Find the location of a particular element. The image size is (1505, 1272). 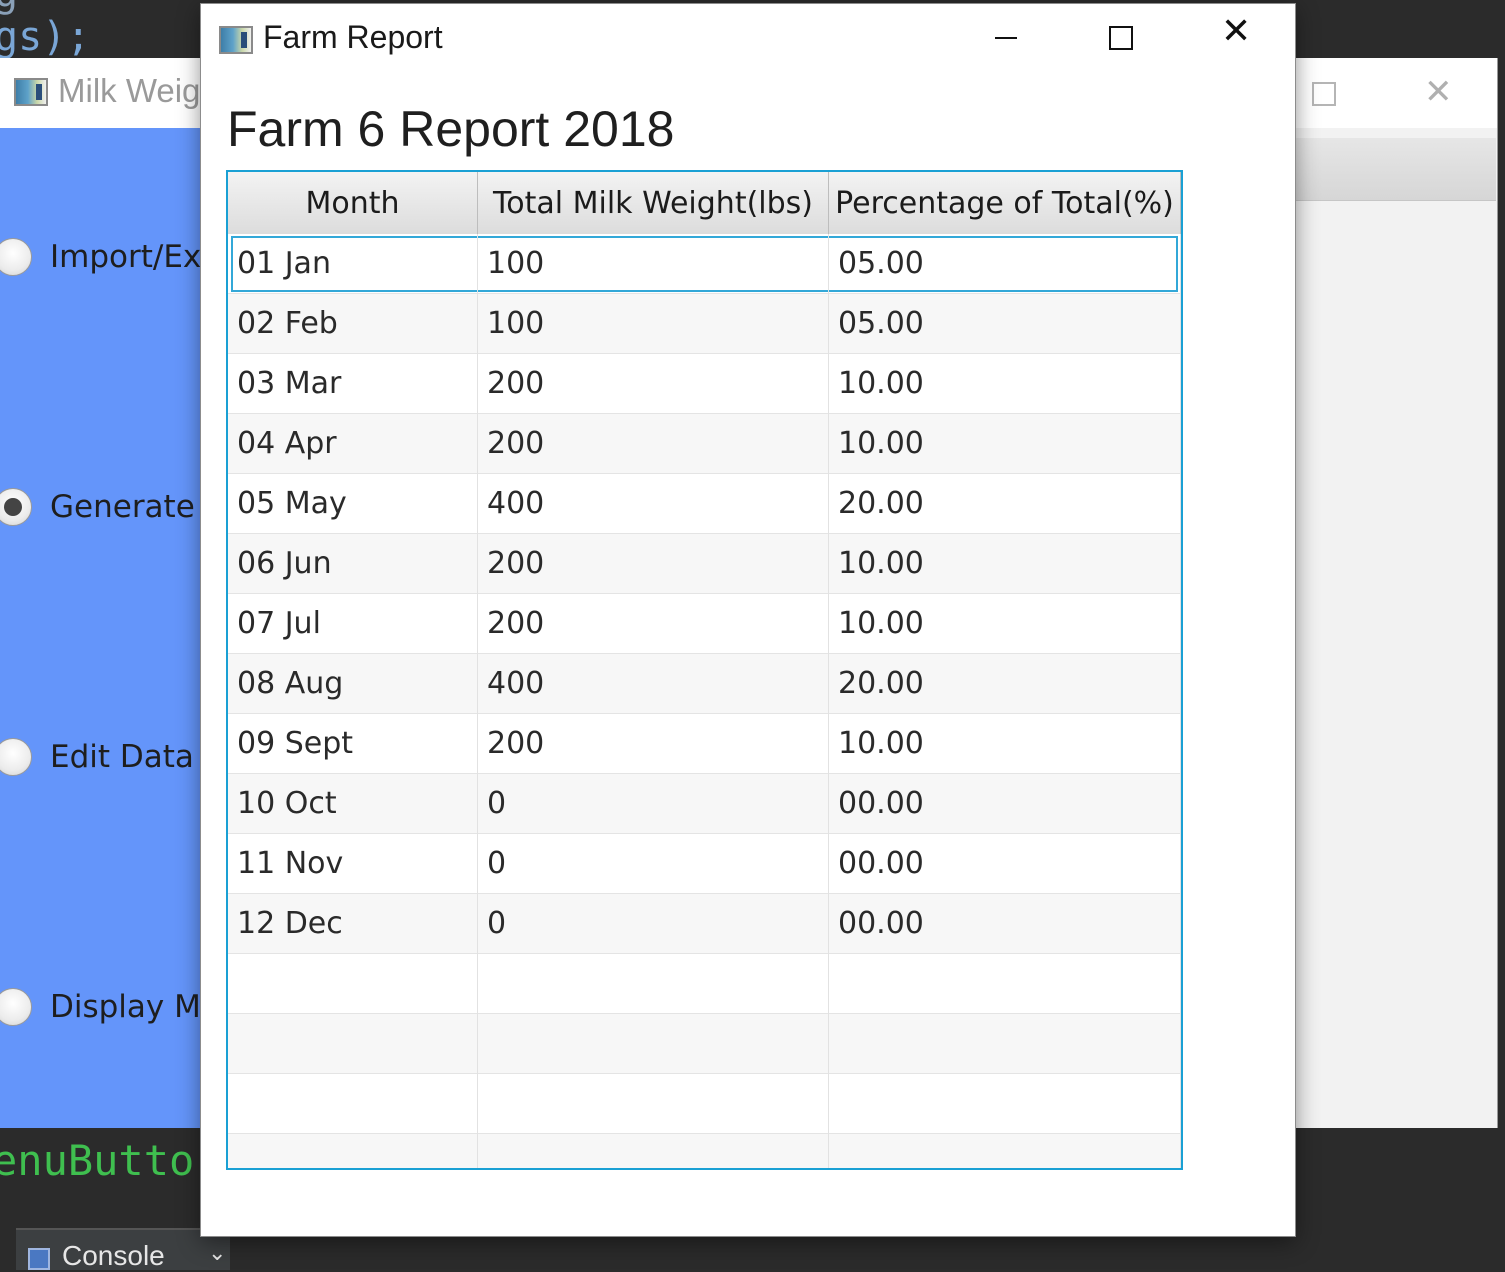

column-header-total-milk-weight: Total Milk Weight(lbs) is located at coordinates (653, 203).